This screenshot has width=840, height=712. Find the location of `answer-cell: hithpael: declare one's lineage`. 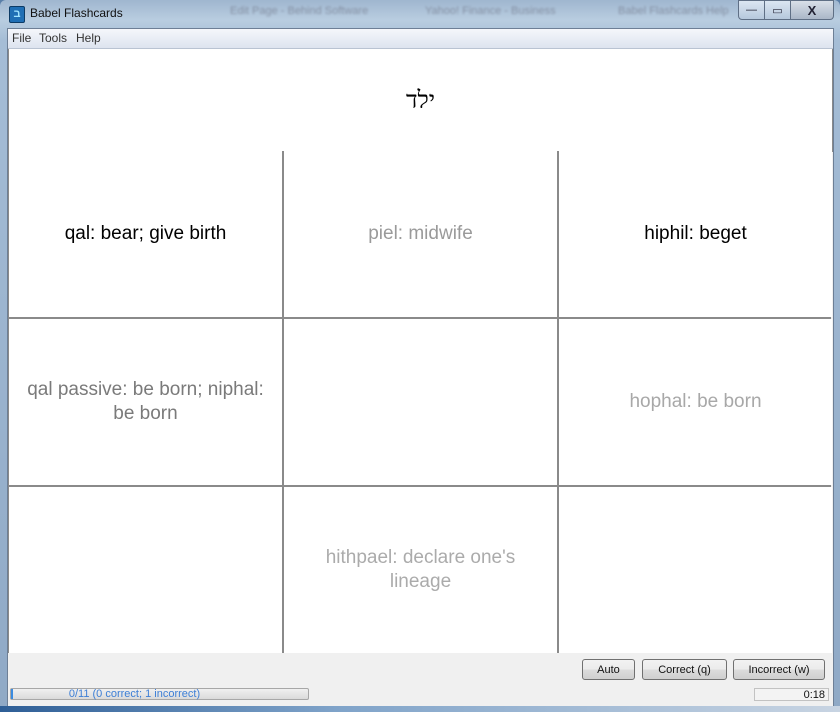

answer-cell: hithpael: declare one's lineage is located at coordinates (420, 570).